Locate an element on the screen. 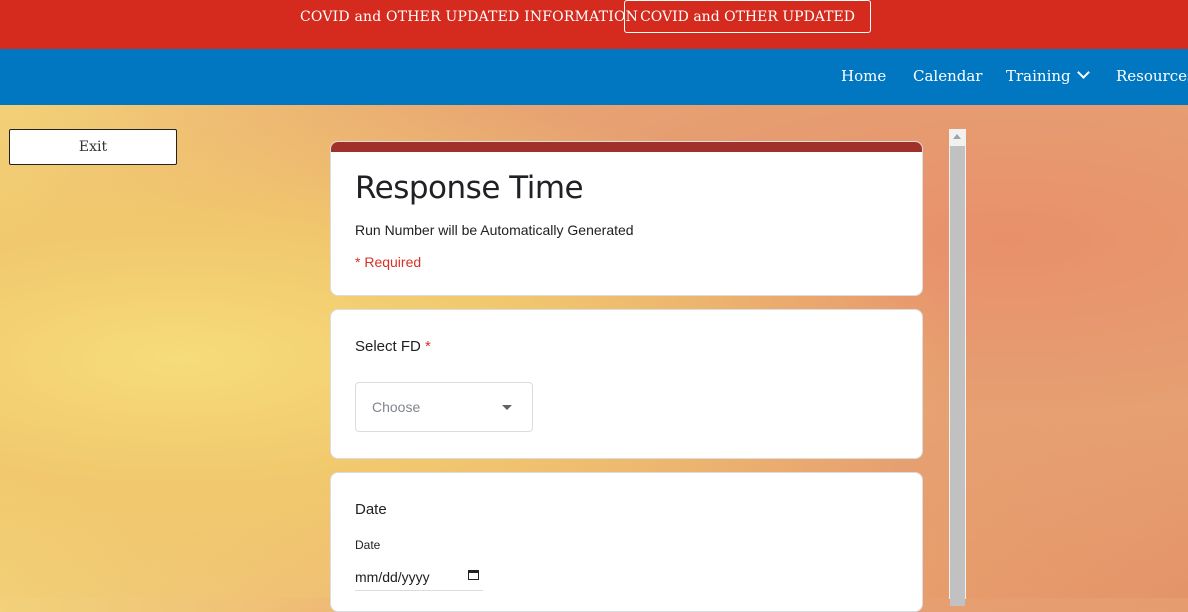 The width and height of the screenshot is (1188, 612). form-title: Response Time is located at coordinates (469, 188).